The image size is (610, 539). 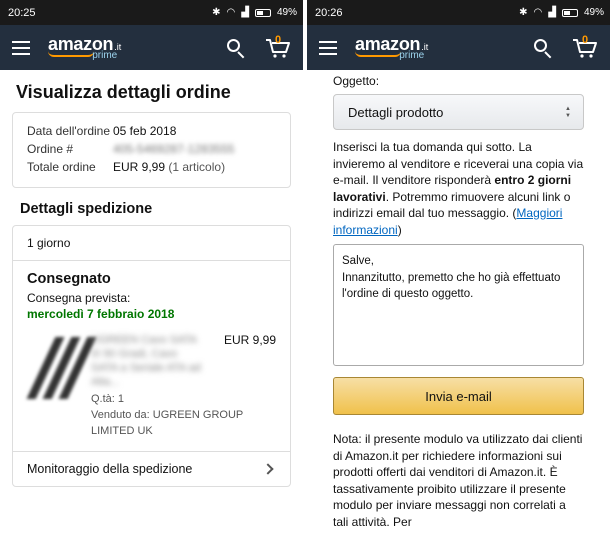 What do you see at coordinates (568, 112) in the screenshot?
I see `select-arrows-icon: ▲ ▼` at bounding box center [568, 112].